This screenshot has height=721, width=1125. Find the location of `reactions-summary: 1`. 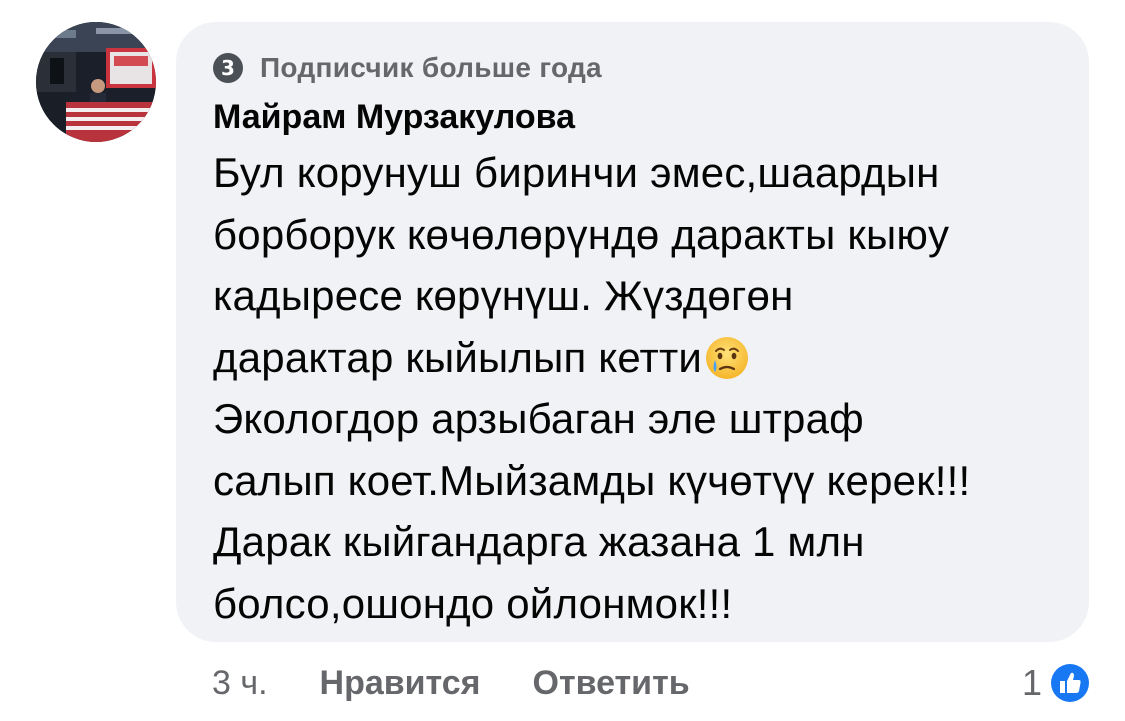

reactions-summary: 1 is located at coordinates (1057, 683).